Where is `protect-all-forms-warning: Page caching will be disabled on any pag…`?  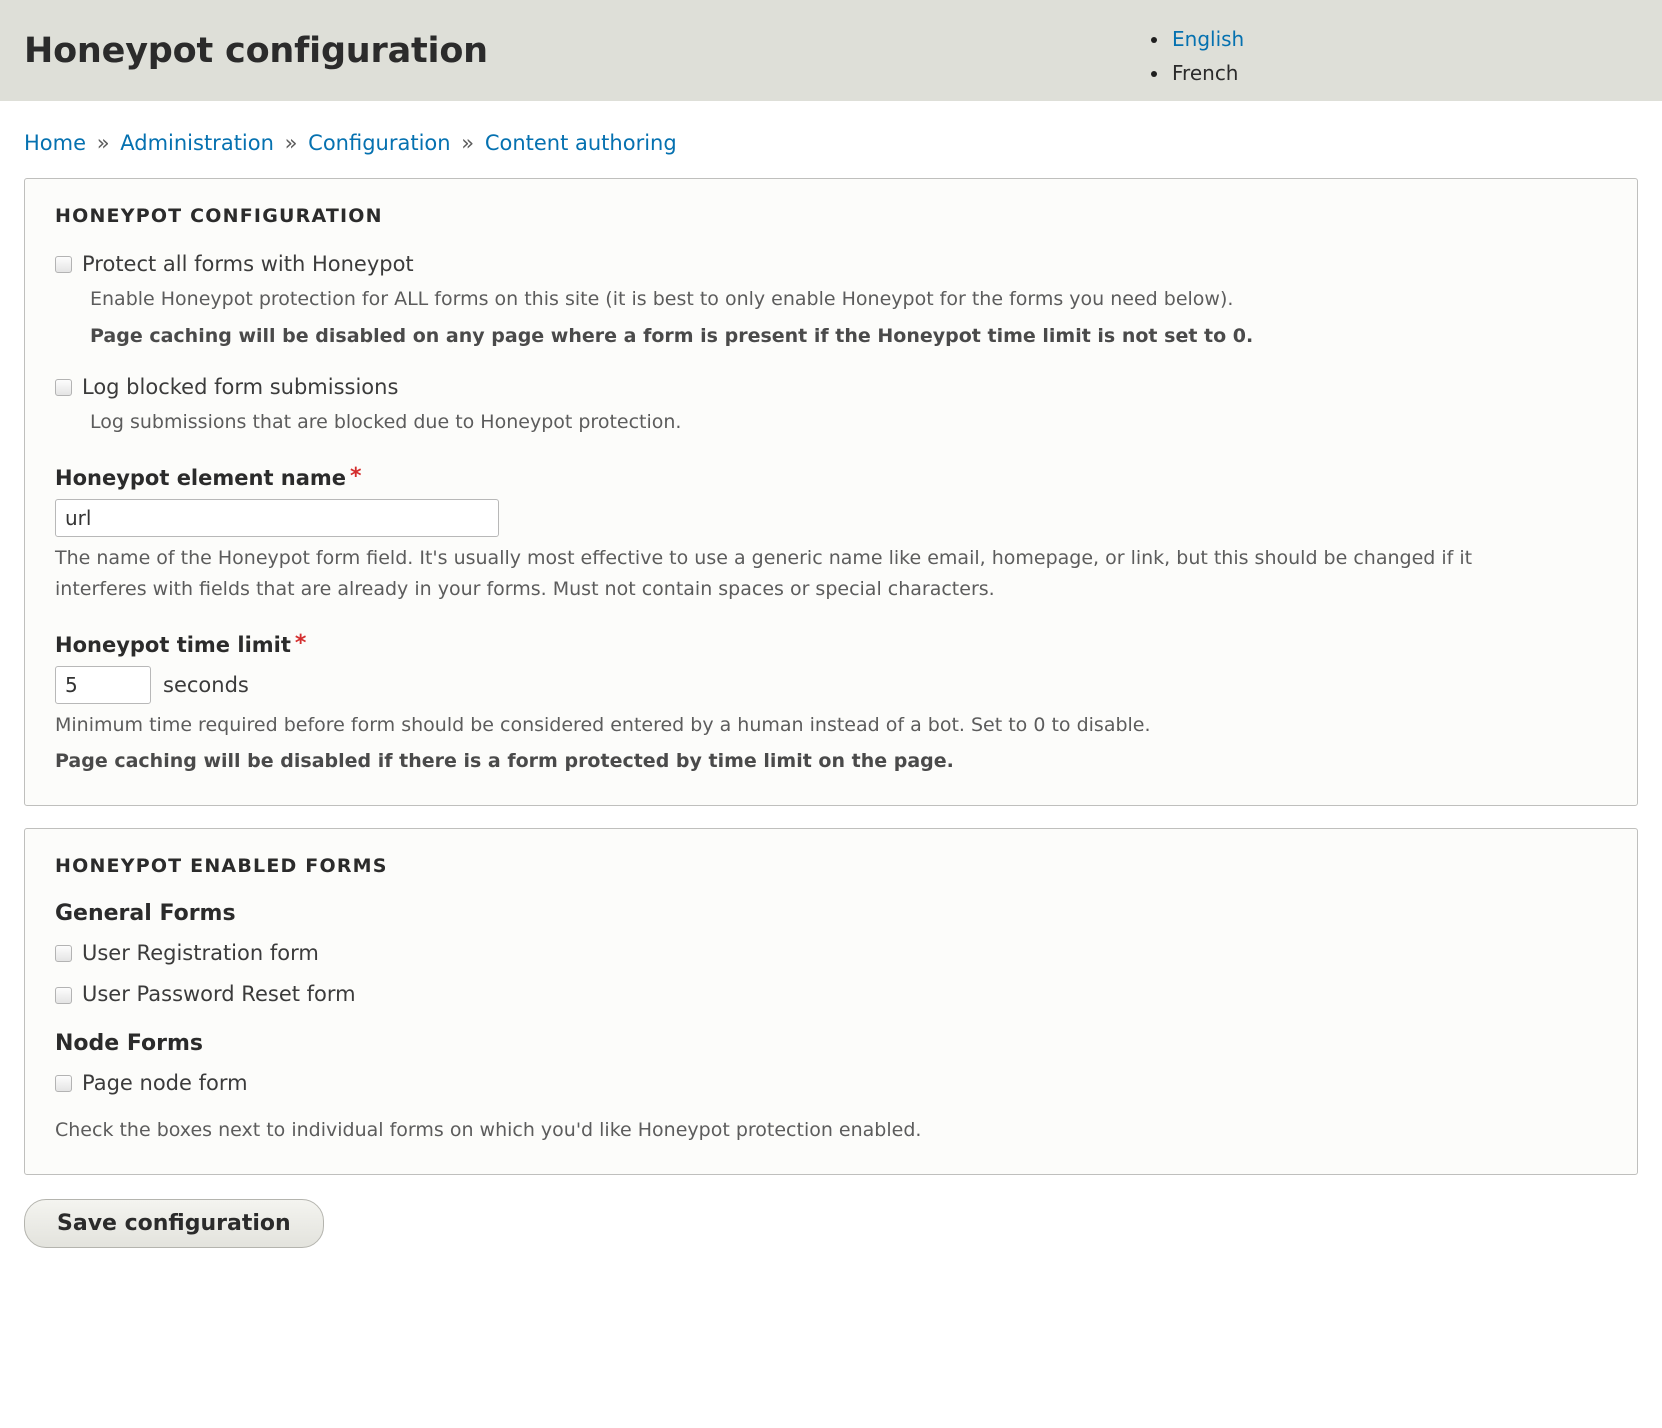 protect-all-forms-warning: Page caching will be disabled on any pag… is located at coordinates (672, 336).